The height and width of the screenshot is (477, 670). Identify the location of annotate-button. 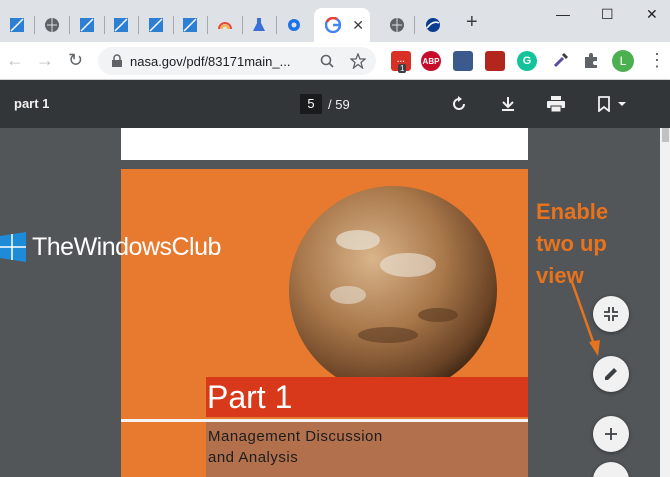
(611, 374).